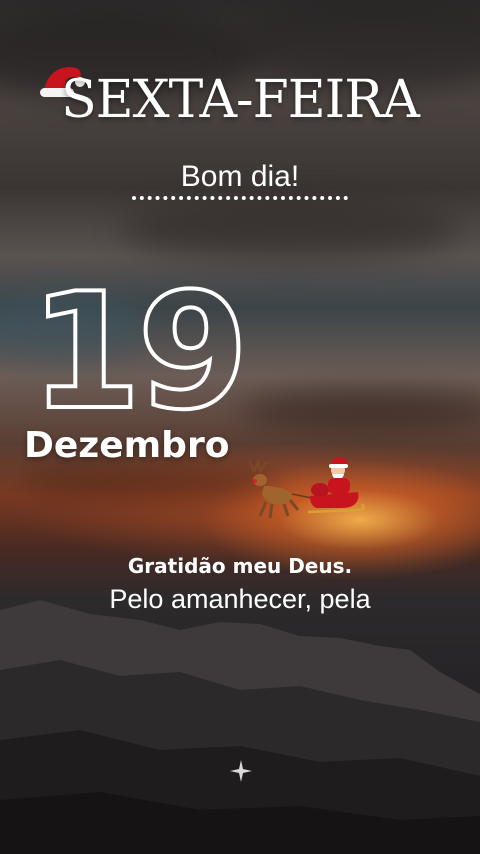  I want to click on gratitude-body: Pelo amanhecer, pela, so click(240, 599).